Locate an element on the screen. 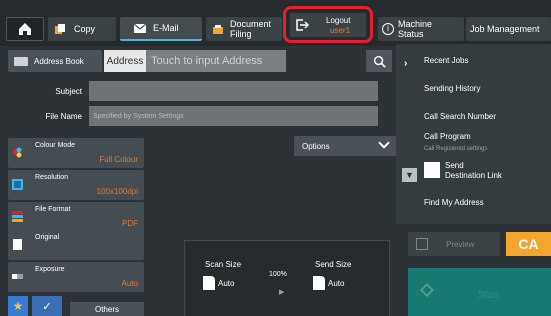 The width and height of the screenshot is (551, 316). start-icon is located at coordinates (427, 290).